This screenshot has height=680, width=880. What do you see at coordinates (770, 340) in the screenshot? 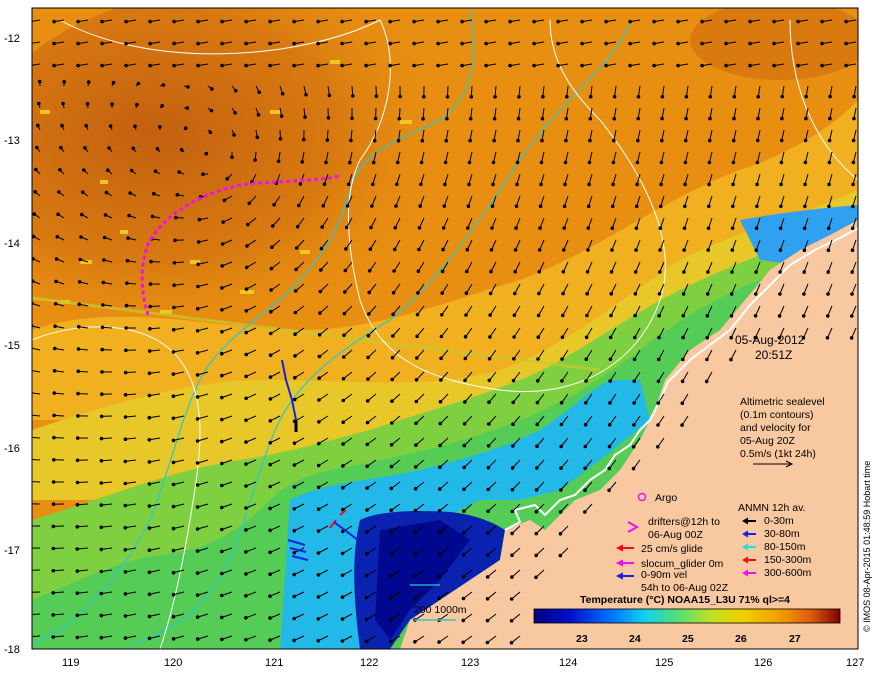
I see `map-date: 05-Aug-2012` at bounding box center [770, 340].